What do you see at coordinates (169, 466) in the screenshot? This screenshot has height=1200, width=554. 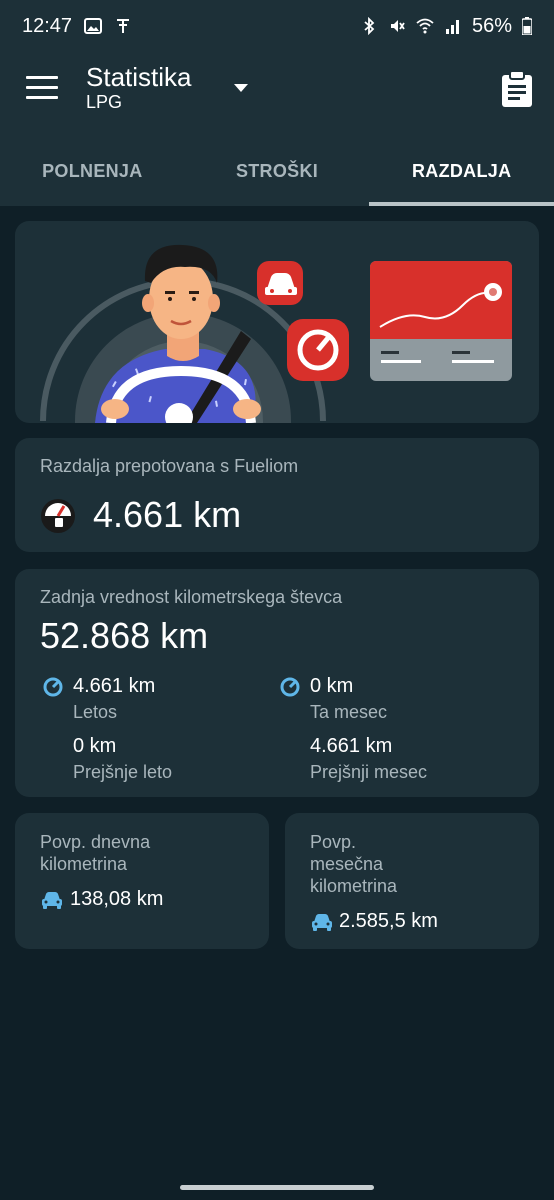 I see `distance-label: Razdalja prepotovana s Fueliom` at bounding box center [169, 466].